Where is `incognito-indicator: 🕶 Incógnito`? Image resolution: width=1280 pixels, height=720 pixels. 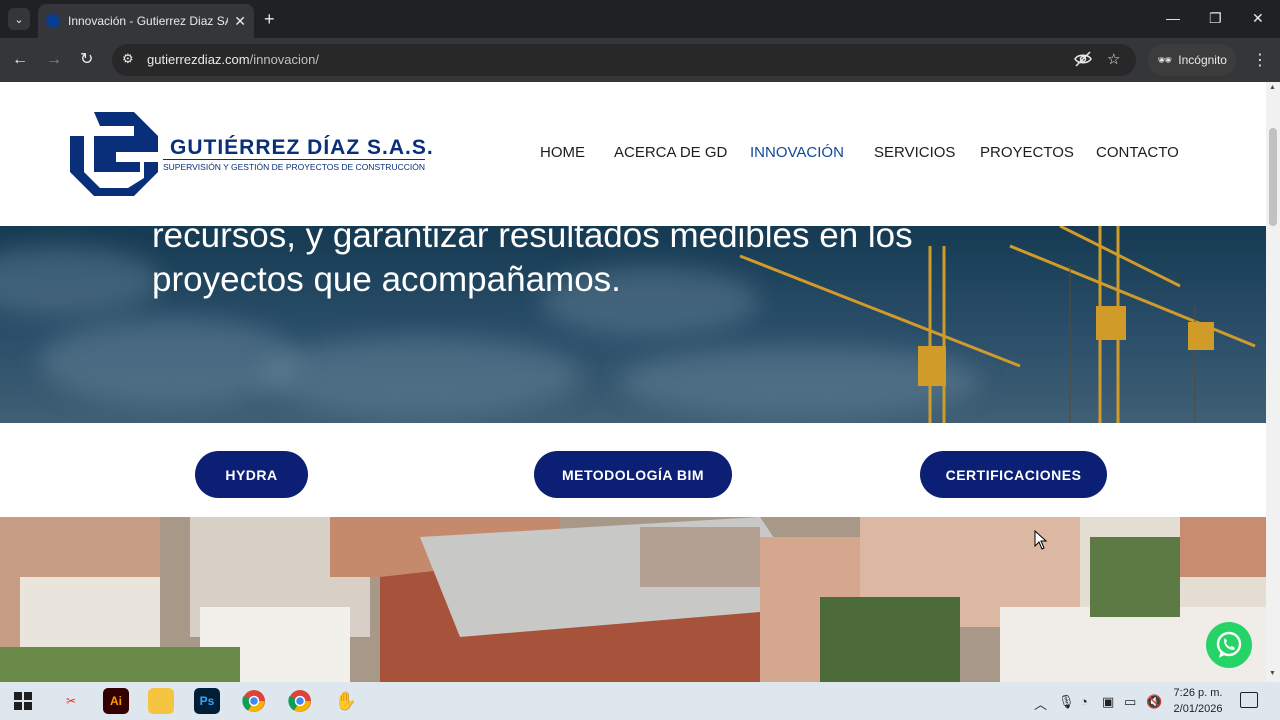 incognito-indicator: 🕶 Incógnito is located at coordinates (1192, 60).